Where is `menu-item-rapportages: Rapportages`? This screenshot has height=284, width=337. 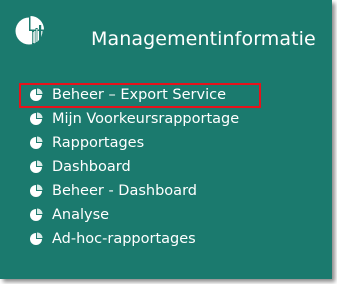
menu-item-rapportages: Rapportages is located at coordinates (166, 144).